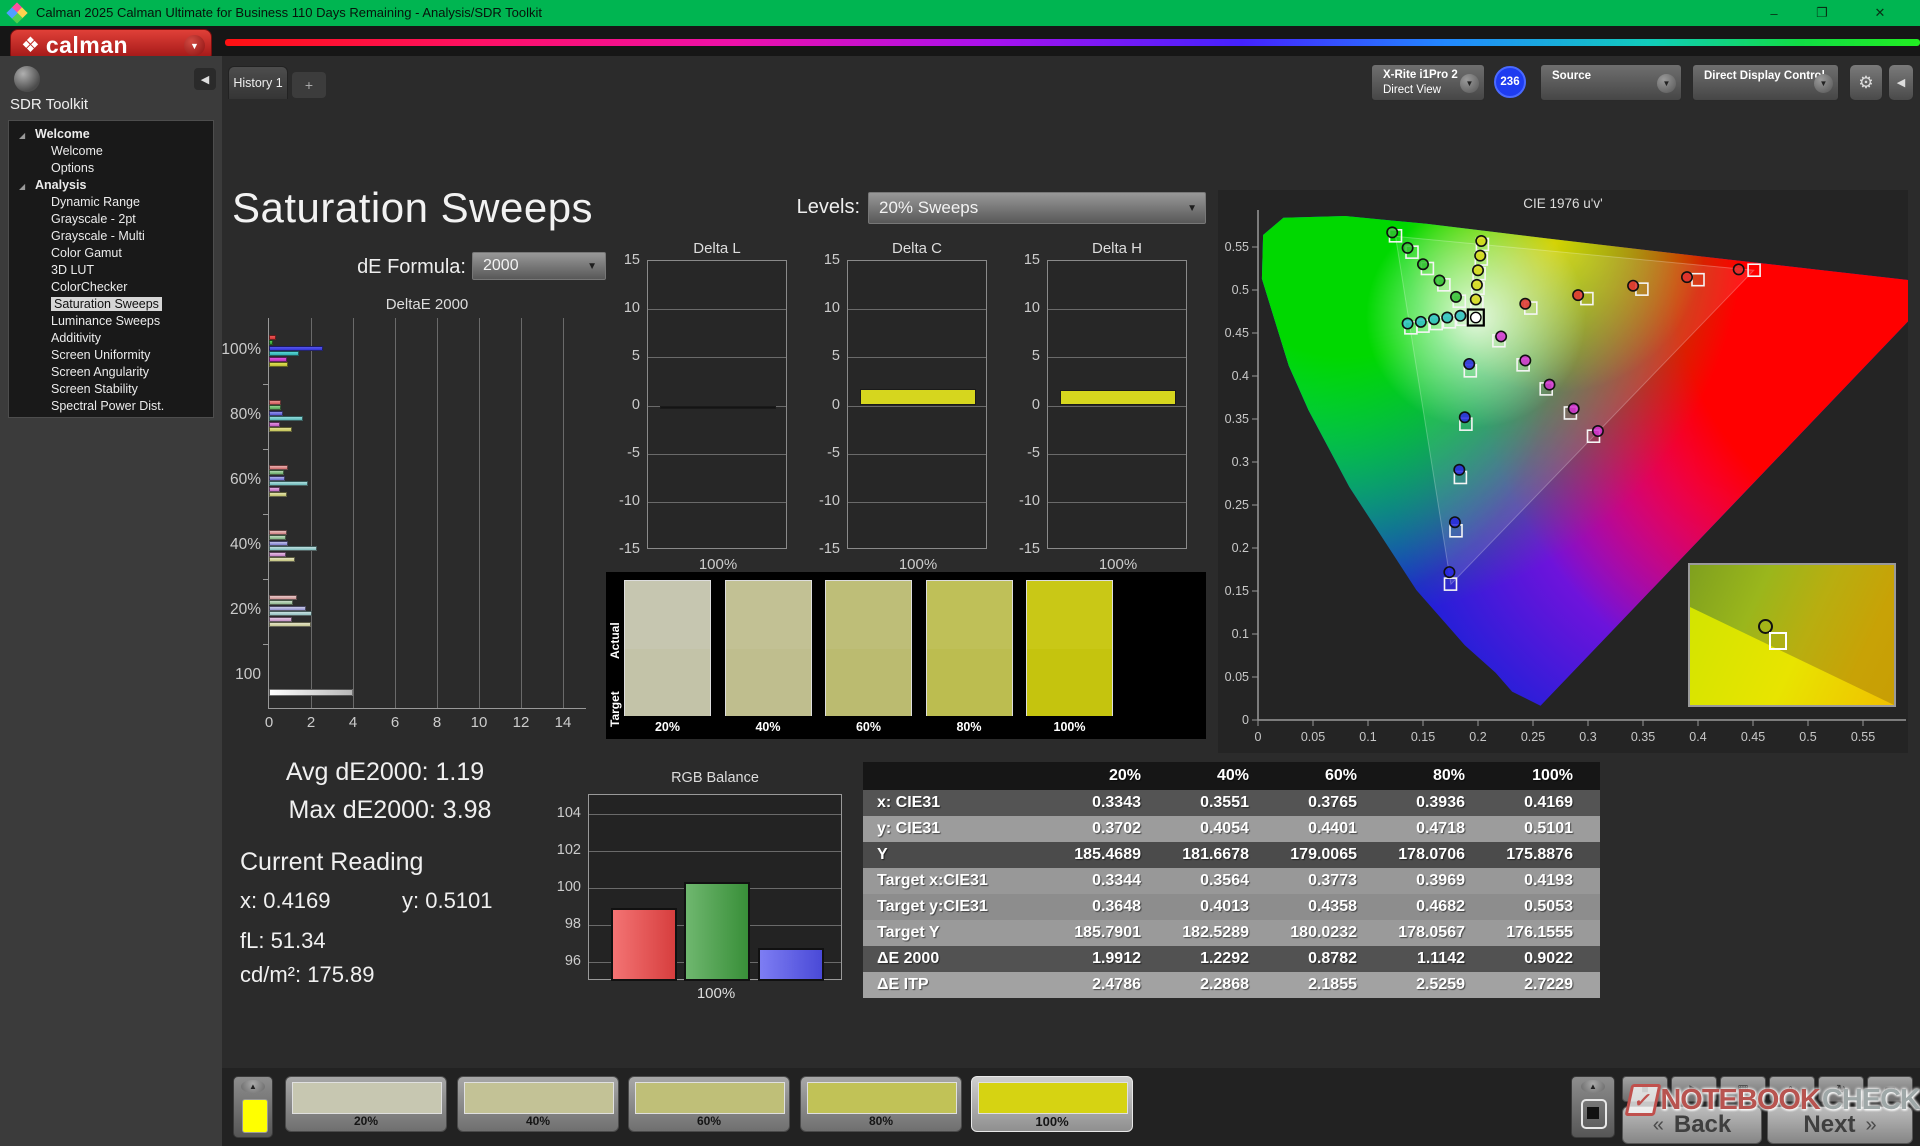 The height and width of the screenshot is (1146, 1920). I want to click on display-control-selector: Direct Display Control ▼, so click(1765, 82).